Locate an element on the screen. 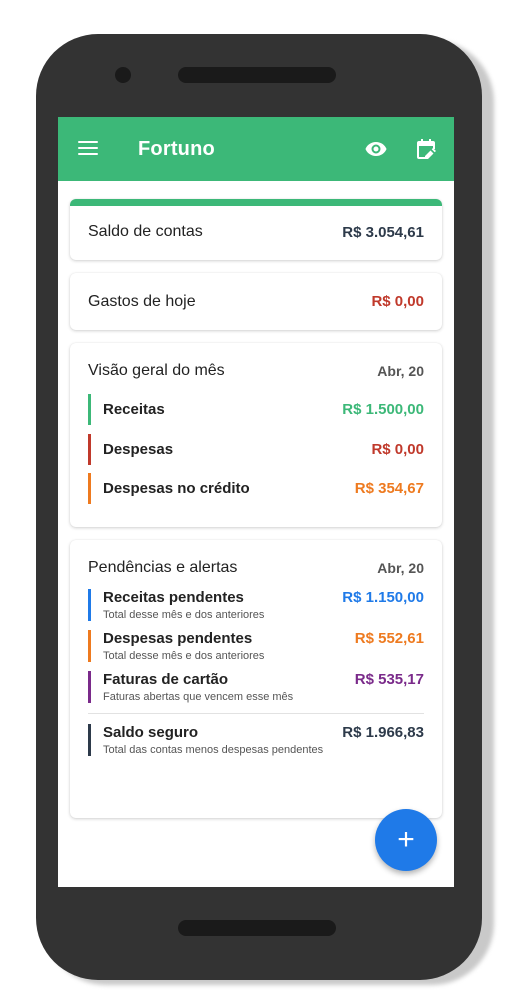 The width and height of the screenshot is (516, 1007). visao-item: Despesas R$ 0,00 is located at coordinates (256, 449).